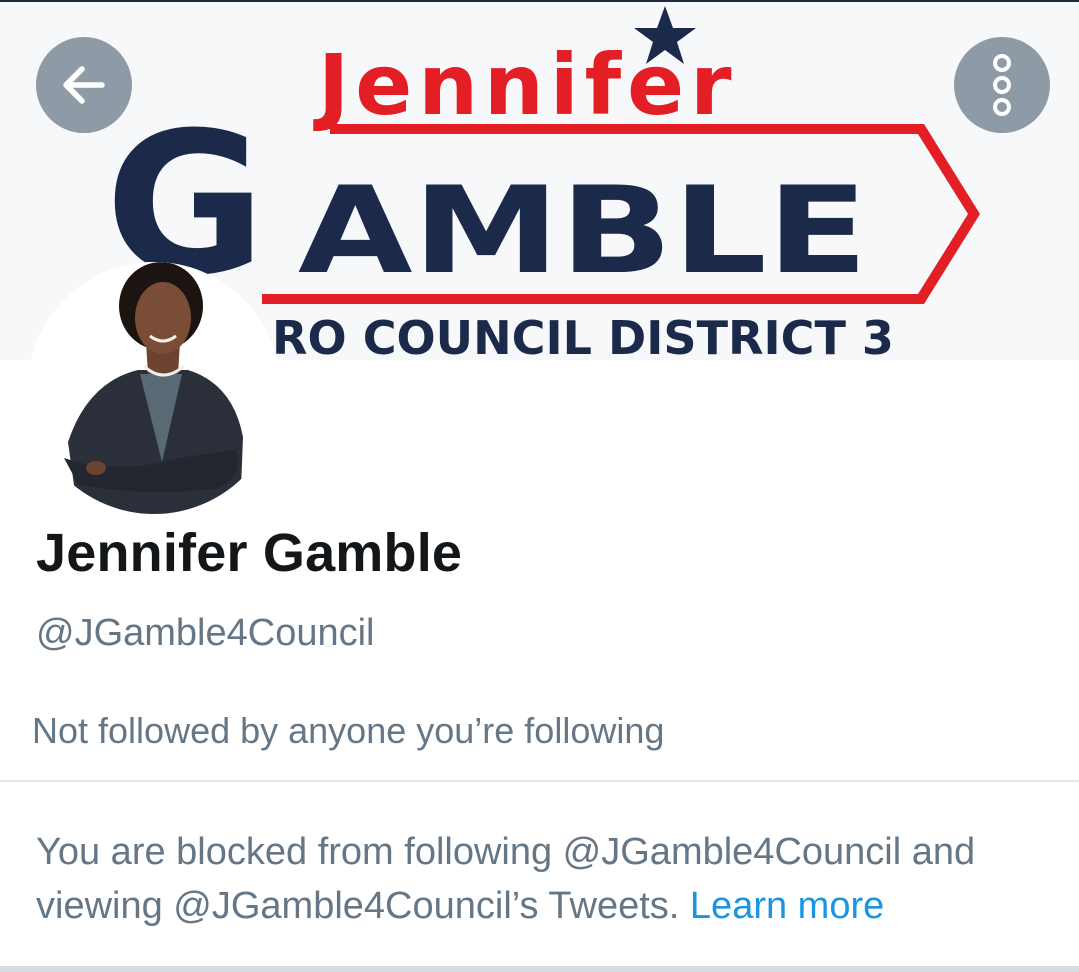  I want to click on logo-tagline: RO COUNCIL DISTRICT 3, so click(583, 335).